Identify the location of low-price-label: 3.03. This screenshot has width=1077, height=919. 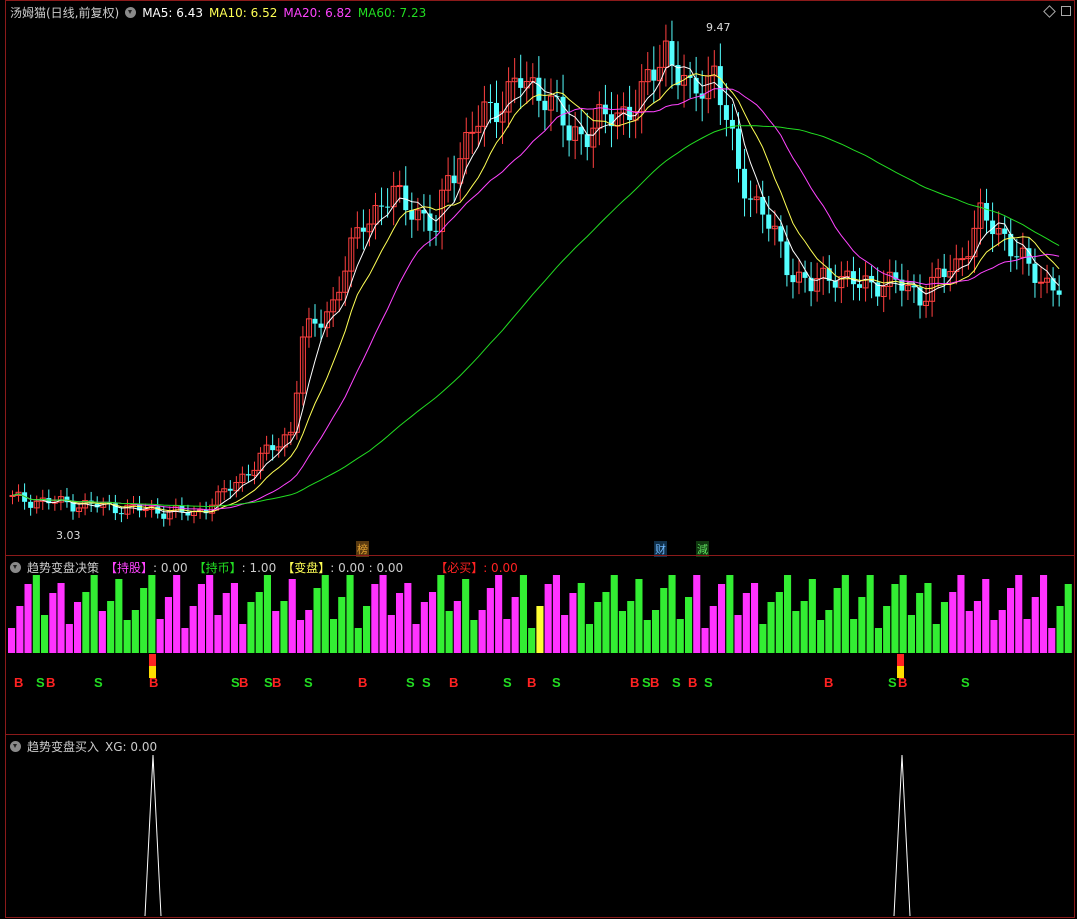
(68, 535).